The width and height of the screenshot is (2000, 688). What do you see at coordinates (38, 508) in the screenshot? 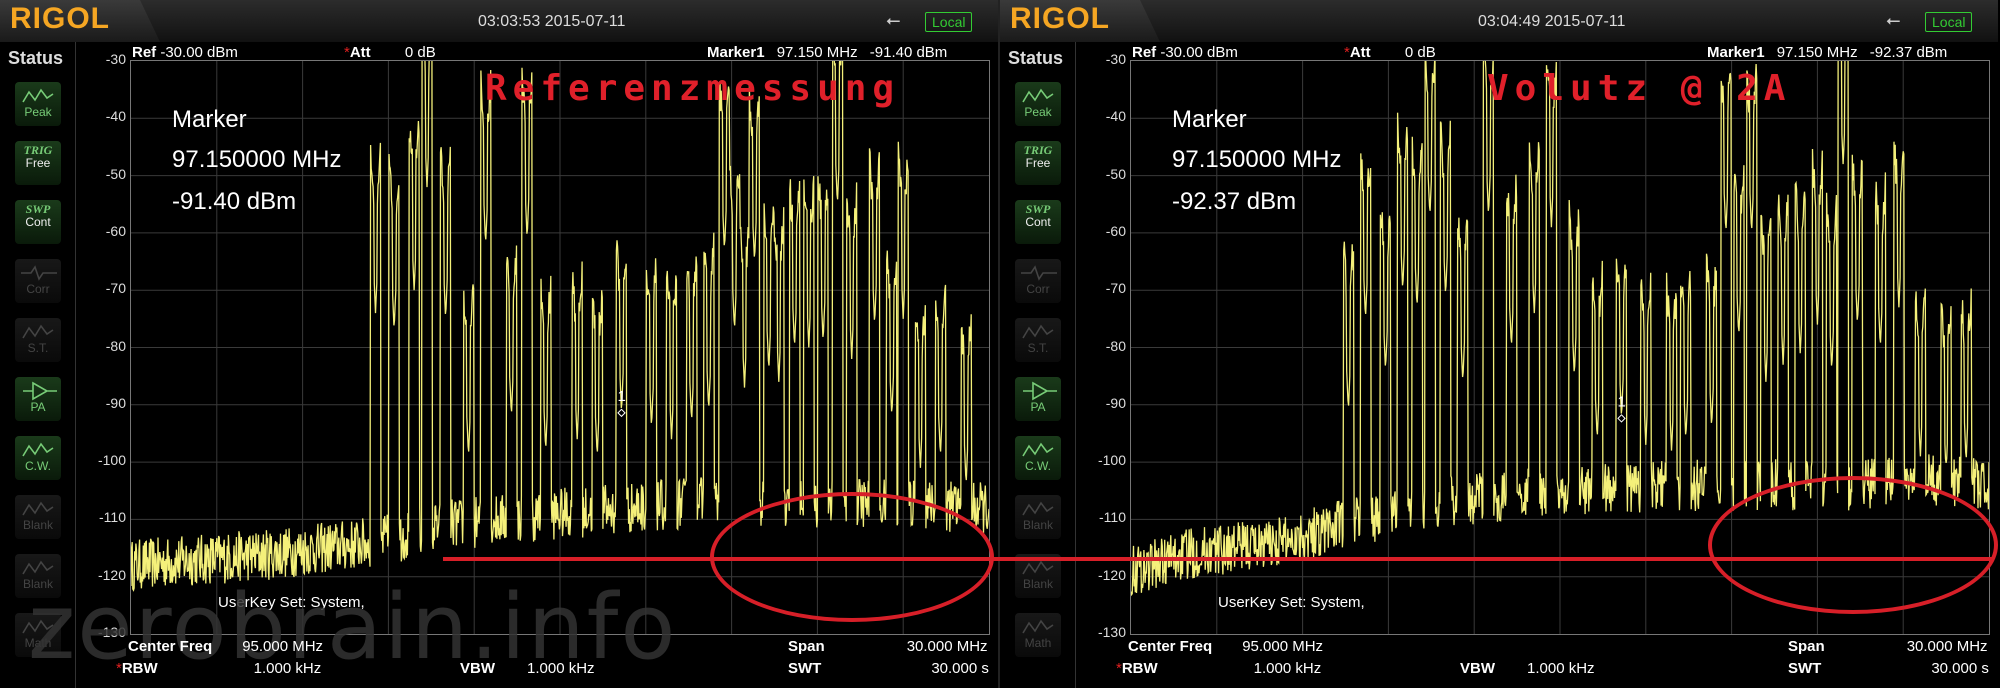
I see `blank-icon` at bounding box center [38, 508].